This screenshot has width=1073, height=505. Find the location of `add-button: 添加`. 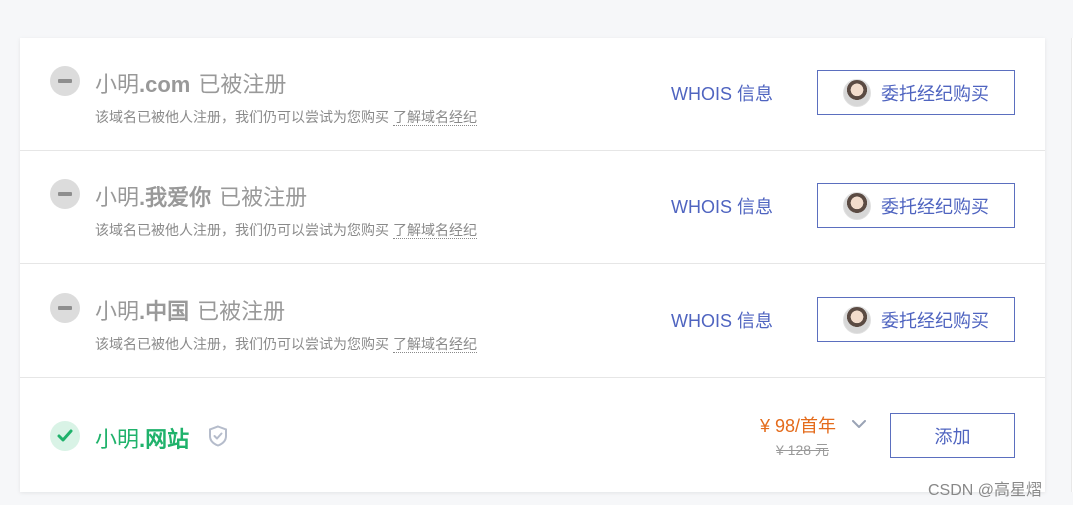

add-button: 添加 is located at coordinates (952, 435).